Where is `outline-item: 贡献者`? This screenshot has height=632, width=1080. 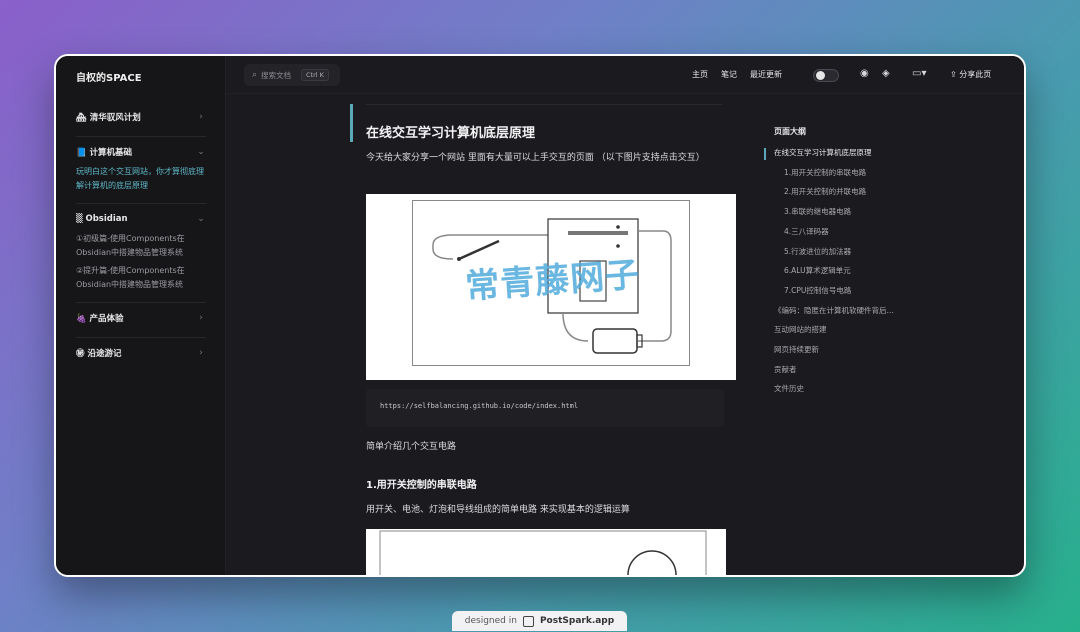 outline-item: 贡献者 is located at coordinates (844, 370).